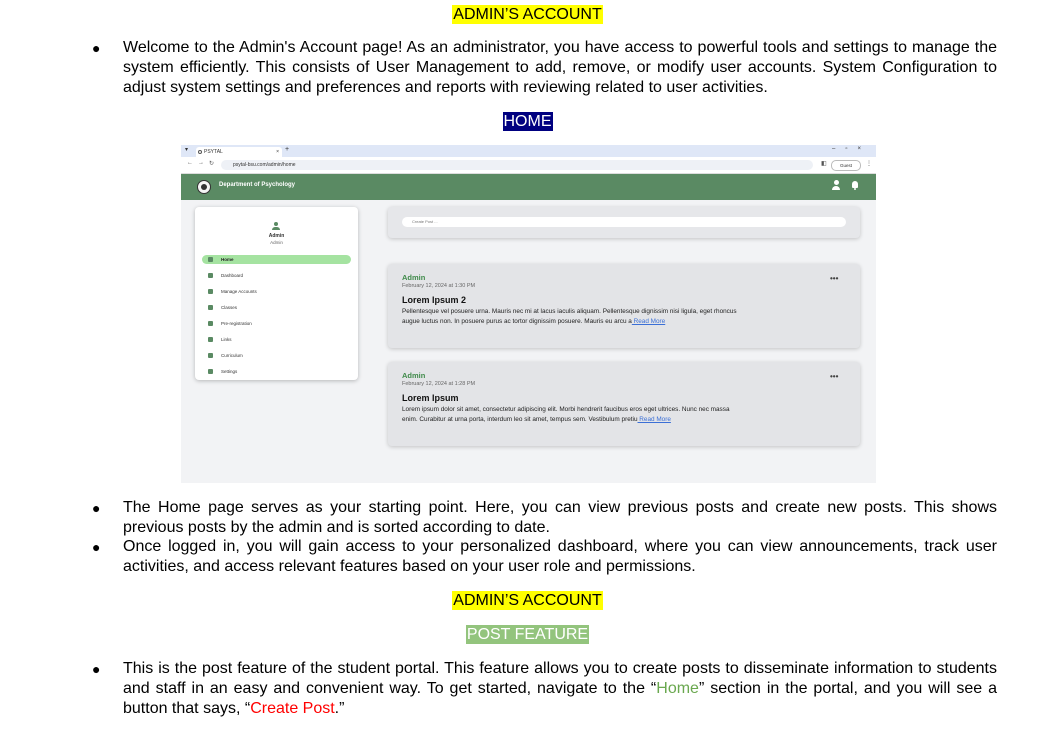  I want to click on sidebar-item-dashboard: Dashboard, so click(276, 279).